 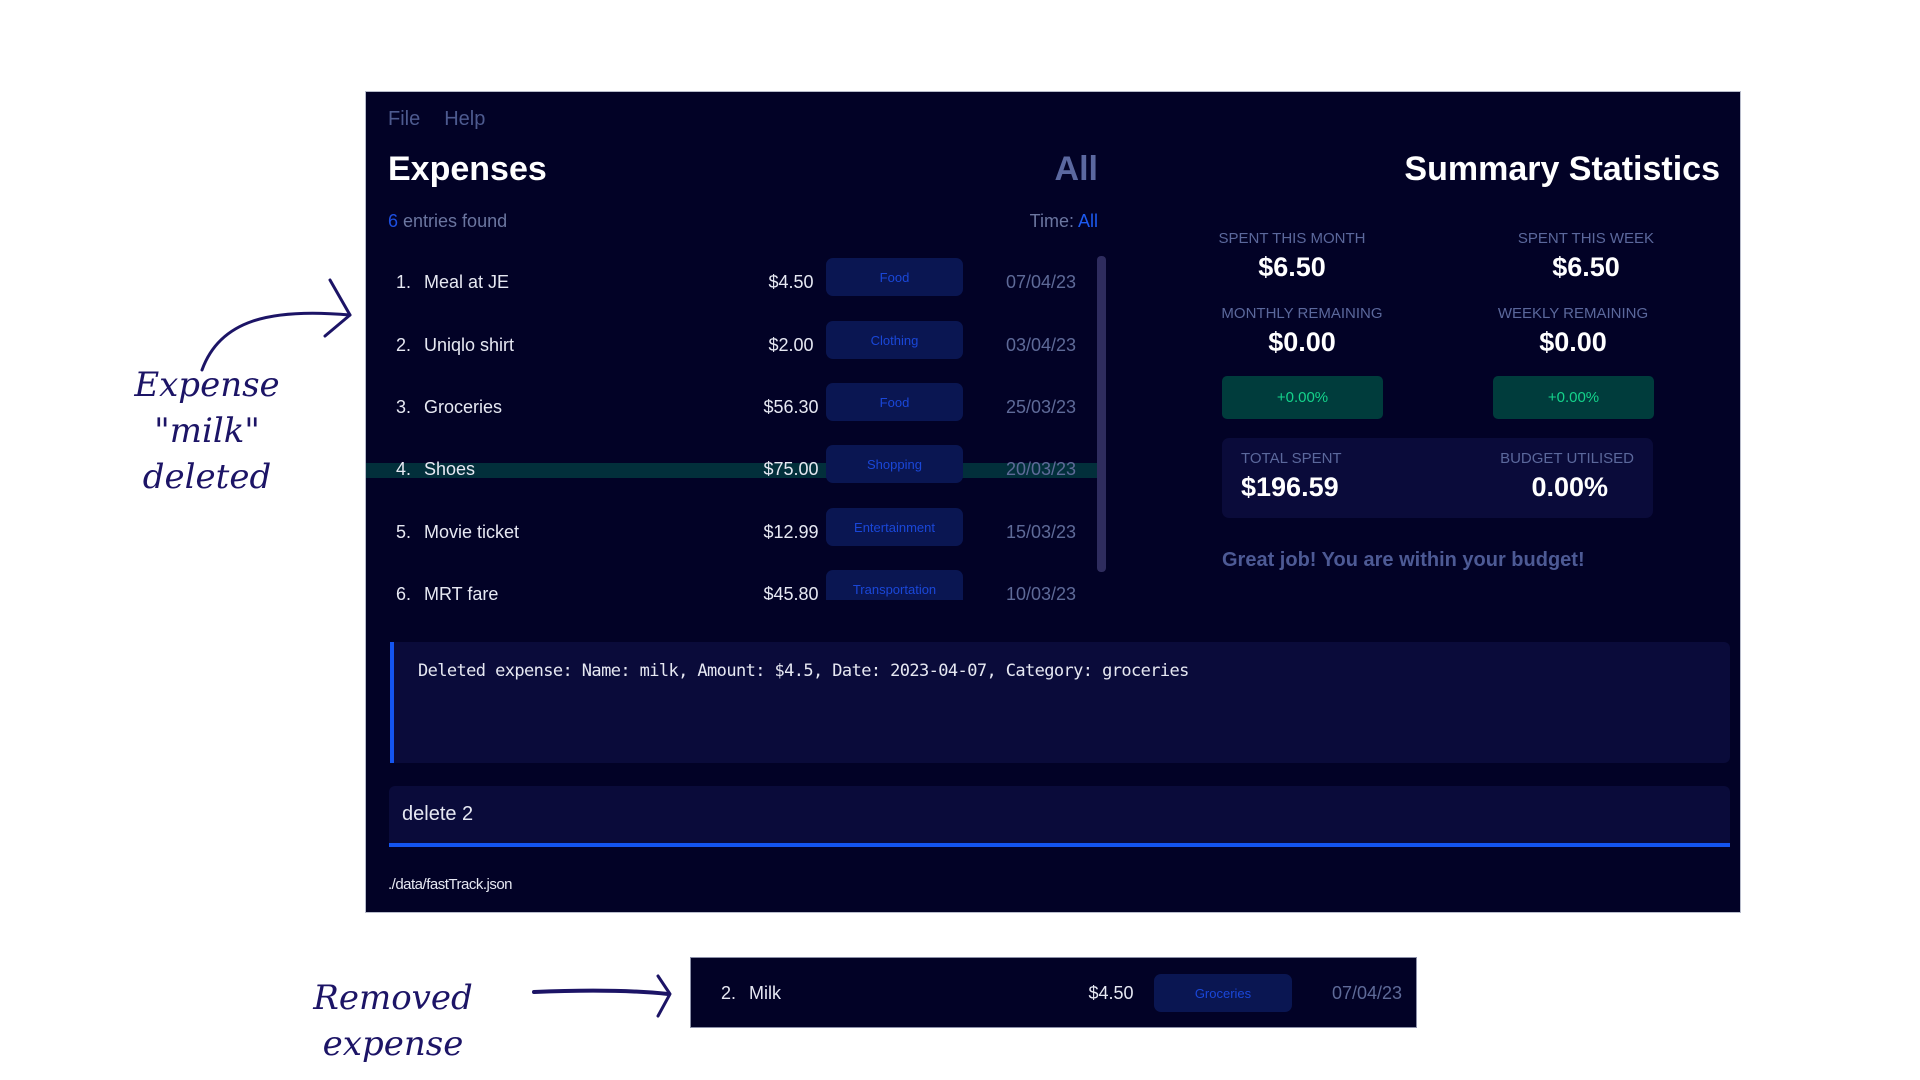 I want to click on spent-week-label: SPENT THIS WEEK, so click(x=1586, y=238).